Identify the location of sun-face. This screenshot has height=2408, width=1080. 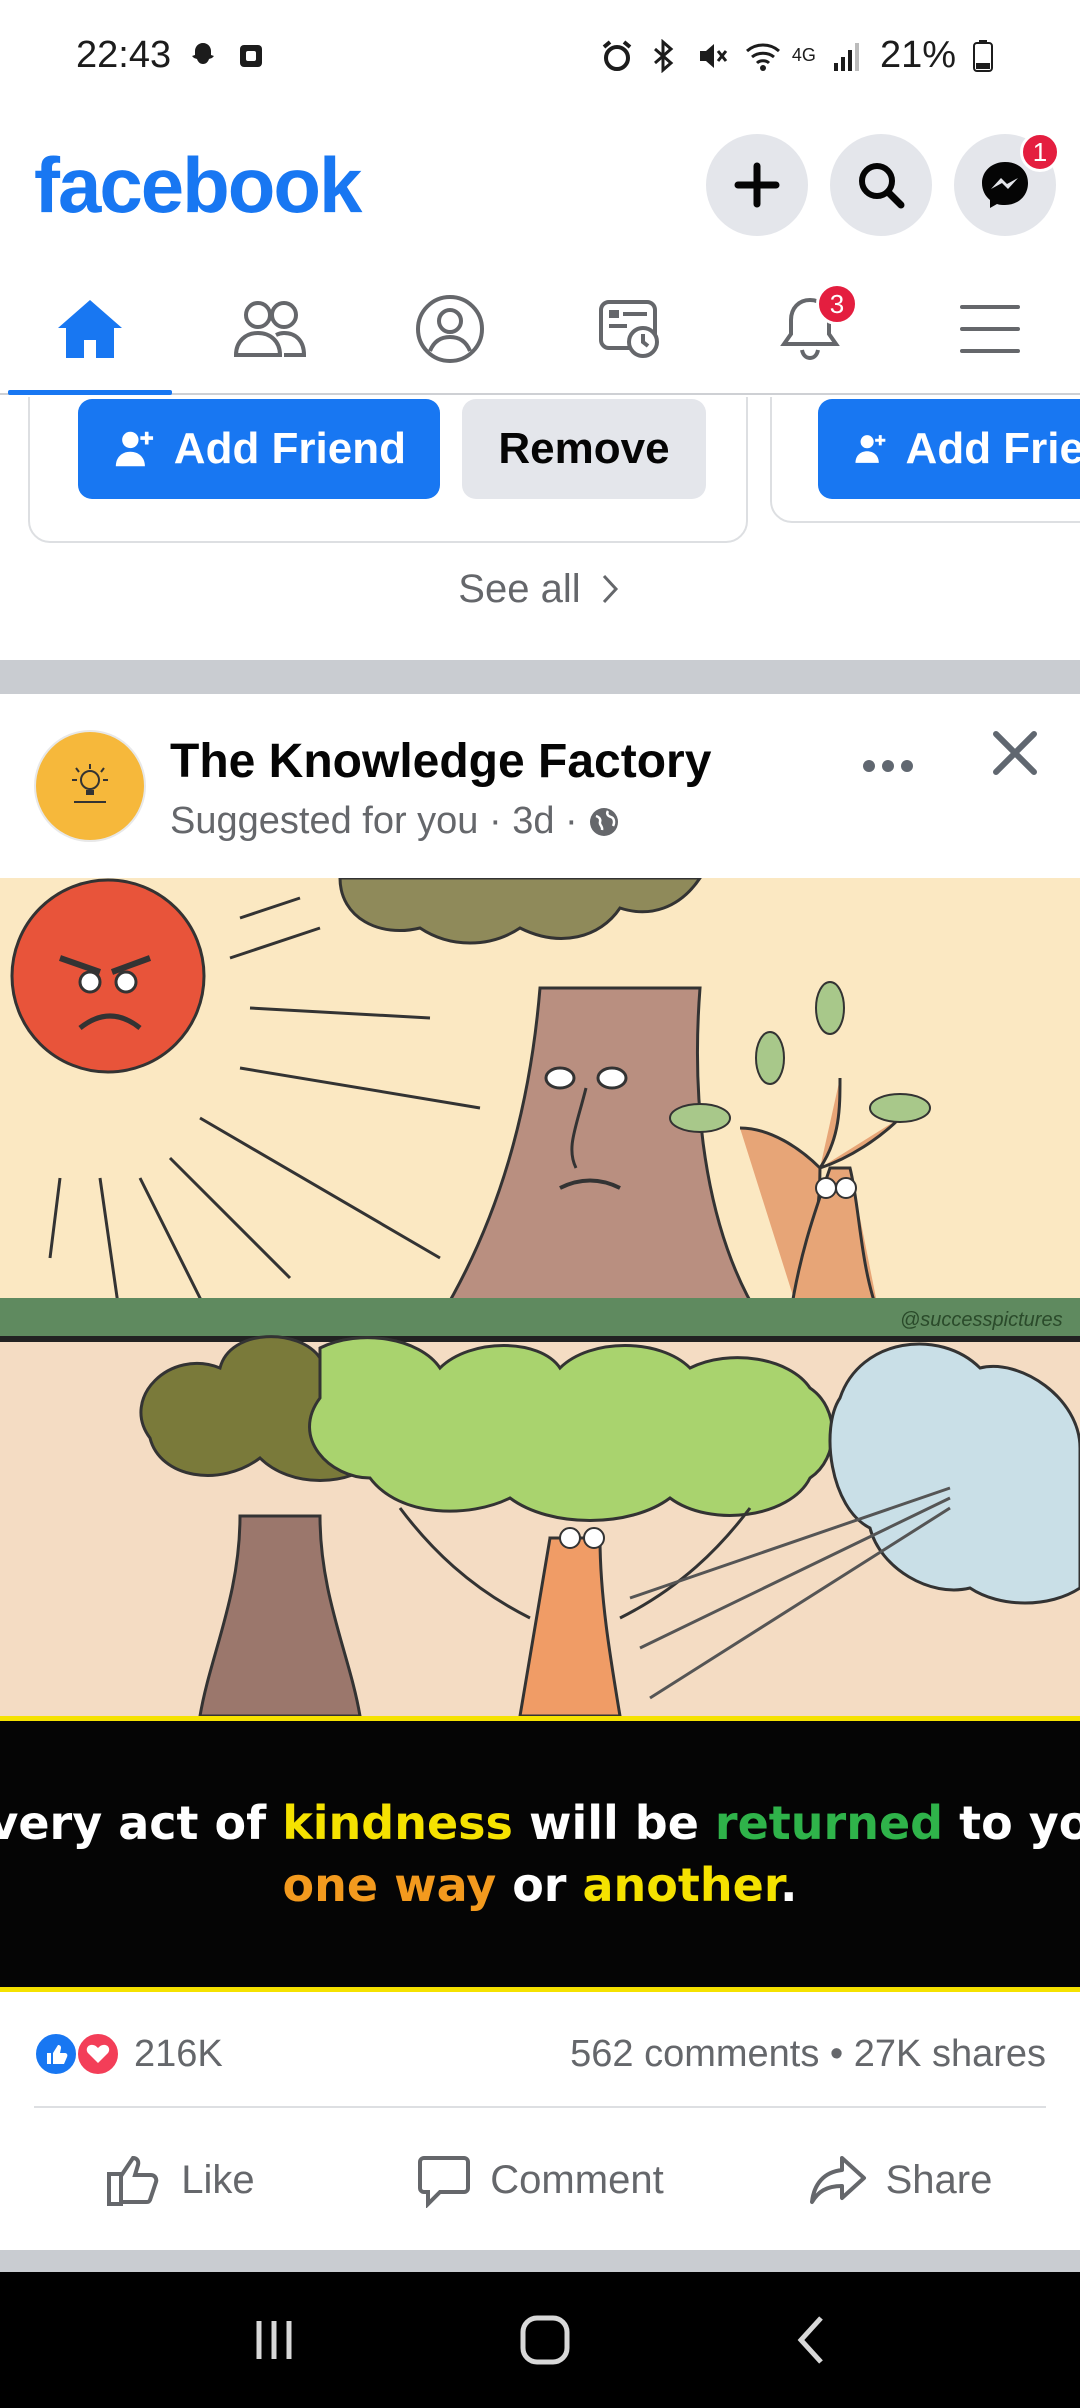
(108, 976).